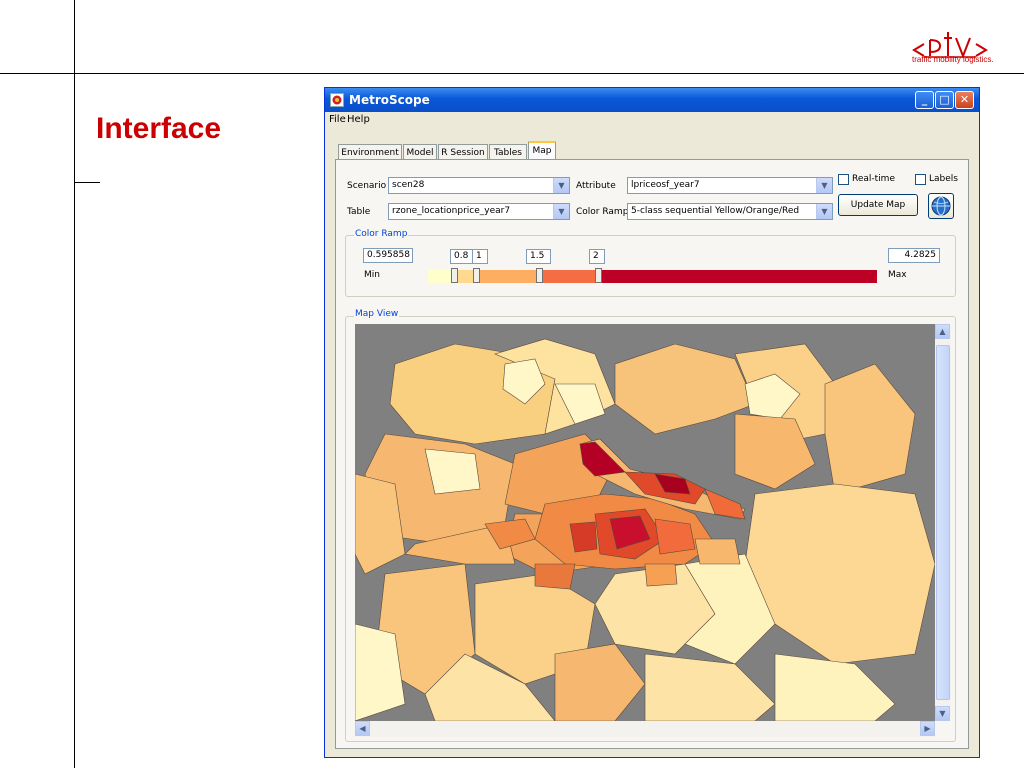  I want to click on globe-icon, so click(941, 206).